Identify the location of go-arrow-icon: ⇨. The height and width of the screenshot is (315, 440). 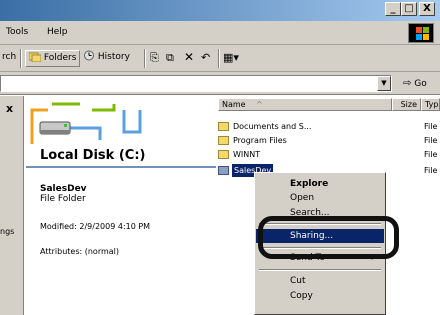
(407, 83).